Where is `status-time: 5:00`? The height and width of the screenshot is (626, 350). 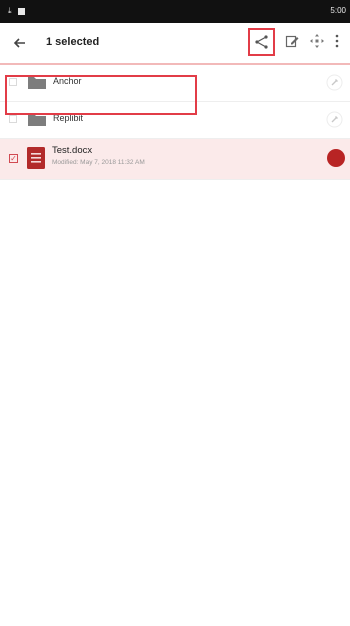
status-time: 5:00 is located at coordinates (338, 10).